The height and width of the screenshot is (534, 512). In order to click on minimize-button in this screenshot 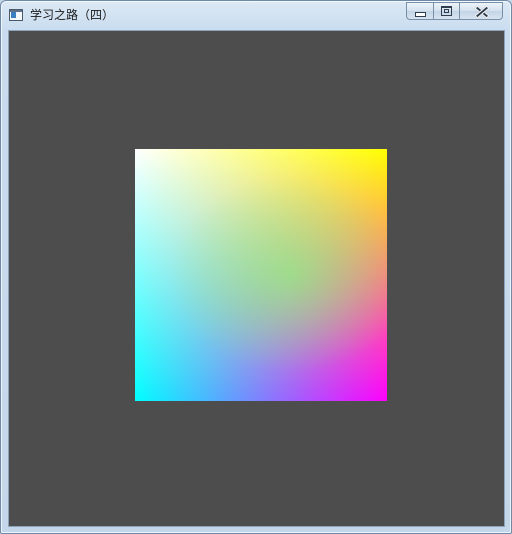, I will do `click(419, 11)`.